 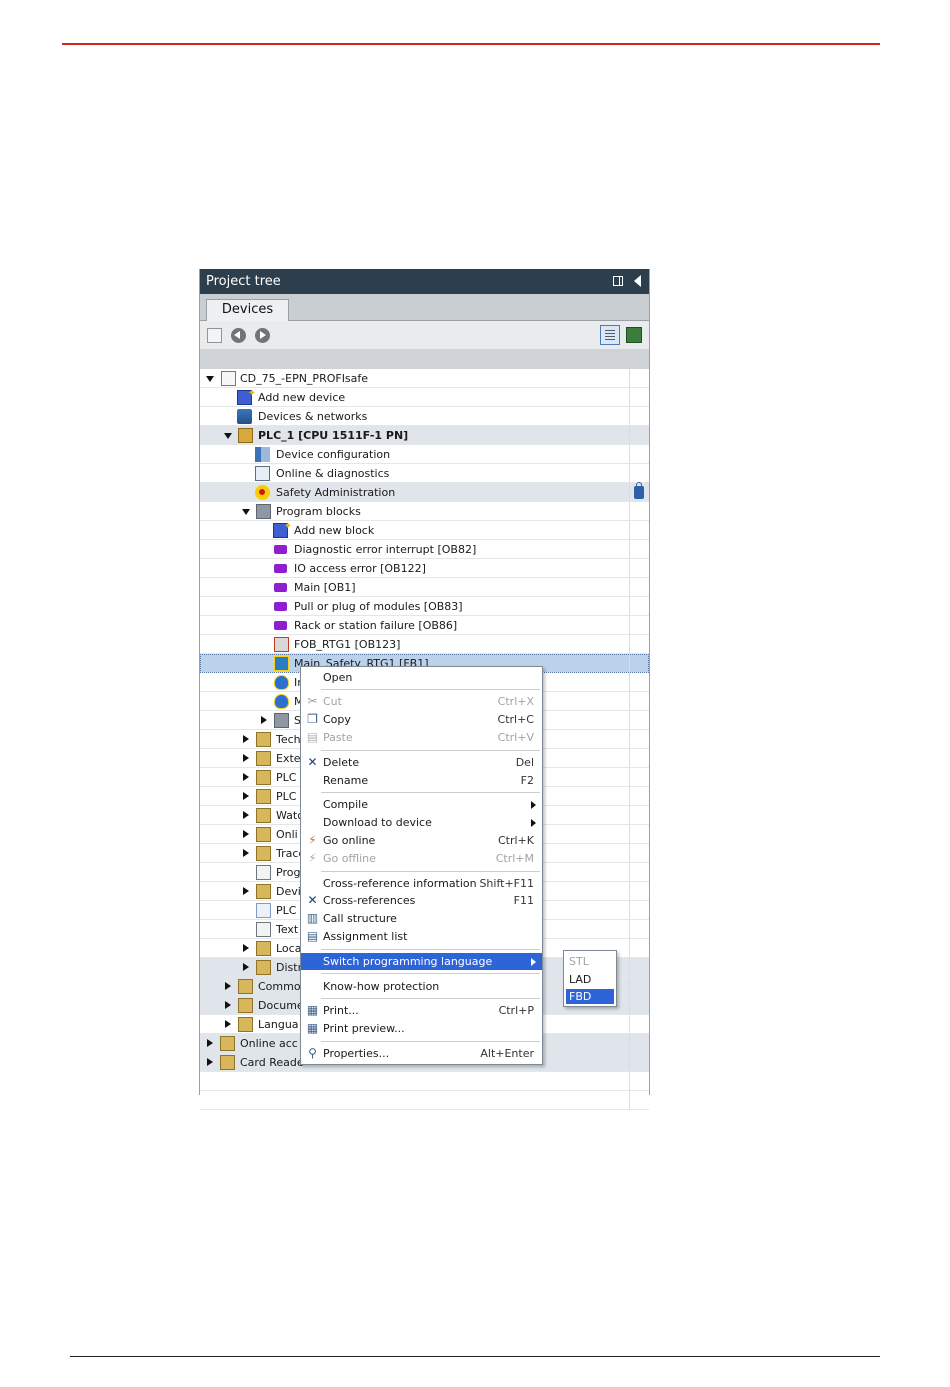 I want to click on delete-x-icon: ✕, so click(x=312, y=762).